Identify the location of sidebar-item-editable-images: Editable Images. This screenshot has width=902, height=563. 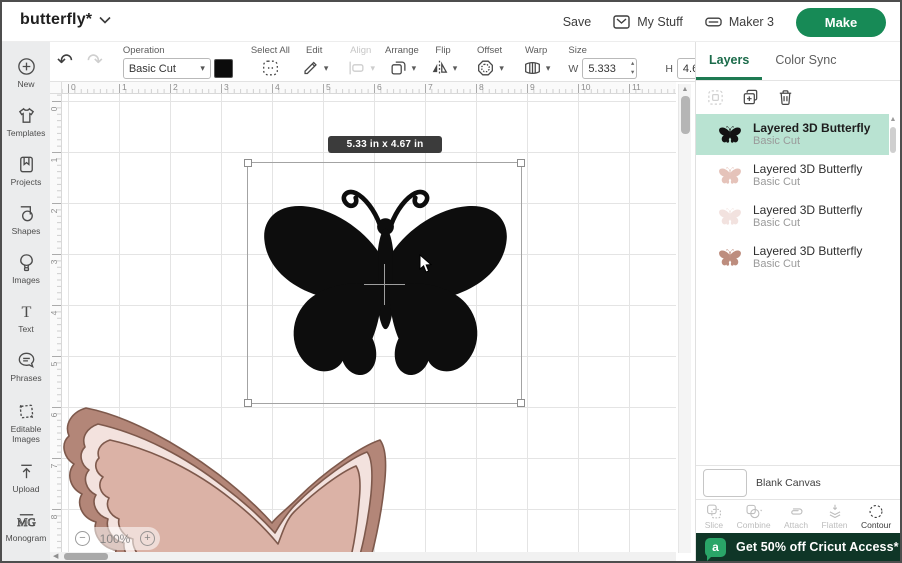
(26, 422).